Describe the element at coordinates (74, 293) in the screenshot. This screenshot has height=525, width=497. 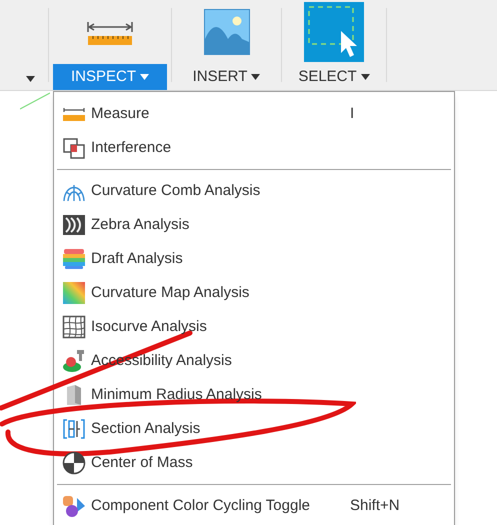
I see `gradient-square-icon` at that location.